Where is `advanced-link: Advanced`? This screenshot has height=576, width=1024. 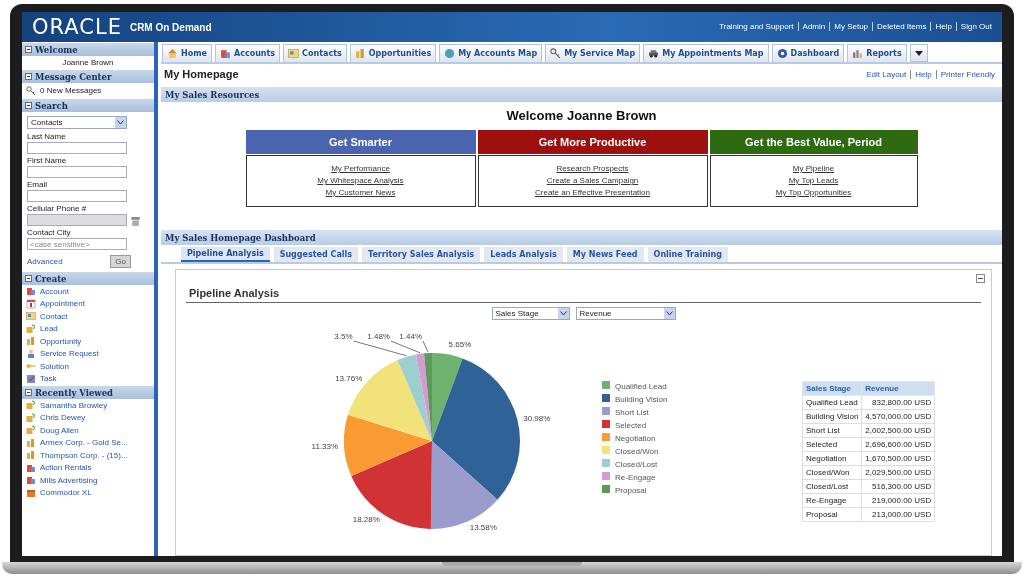
advanced-link: Advanced is located at coordinates (45, 261).